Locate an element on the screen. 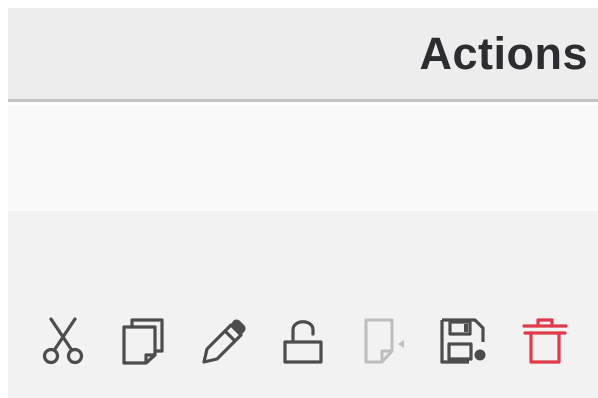 Image resolution: width=598 pixels, height=398 pixels. move-file-icon is located at coordinates (384, 341).